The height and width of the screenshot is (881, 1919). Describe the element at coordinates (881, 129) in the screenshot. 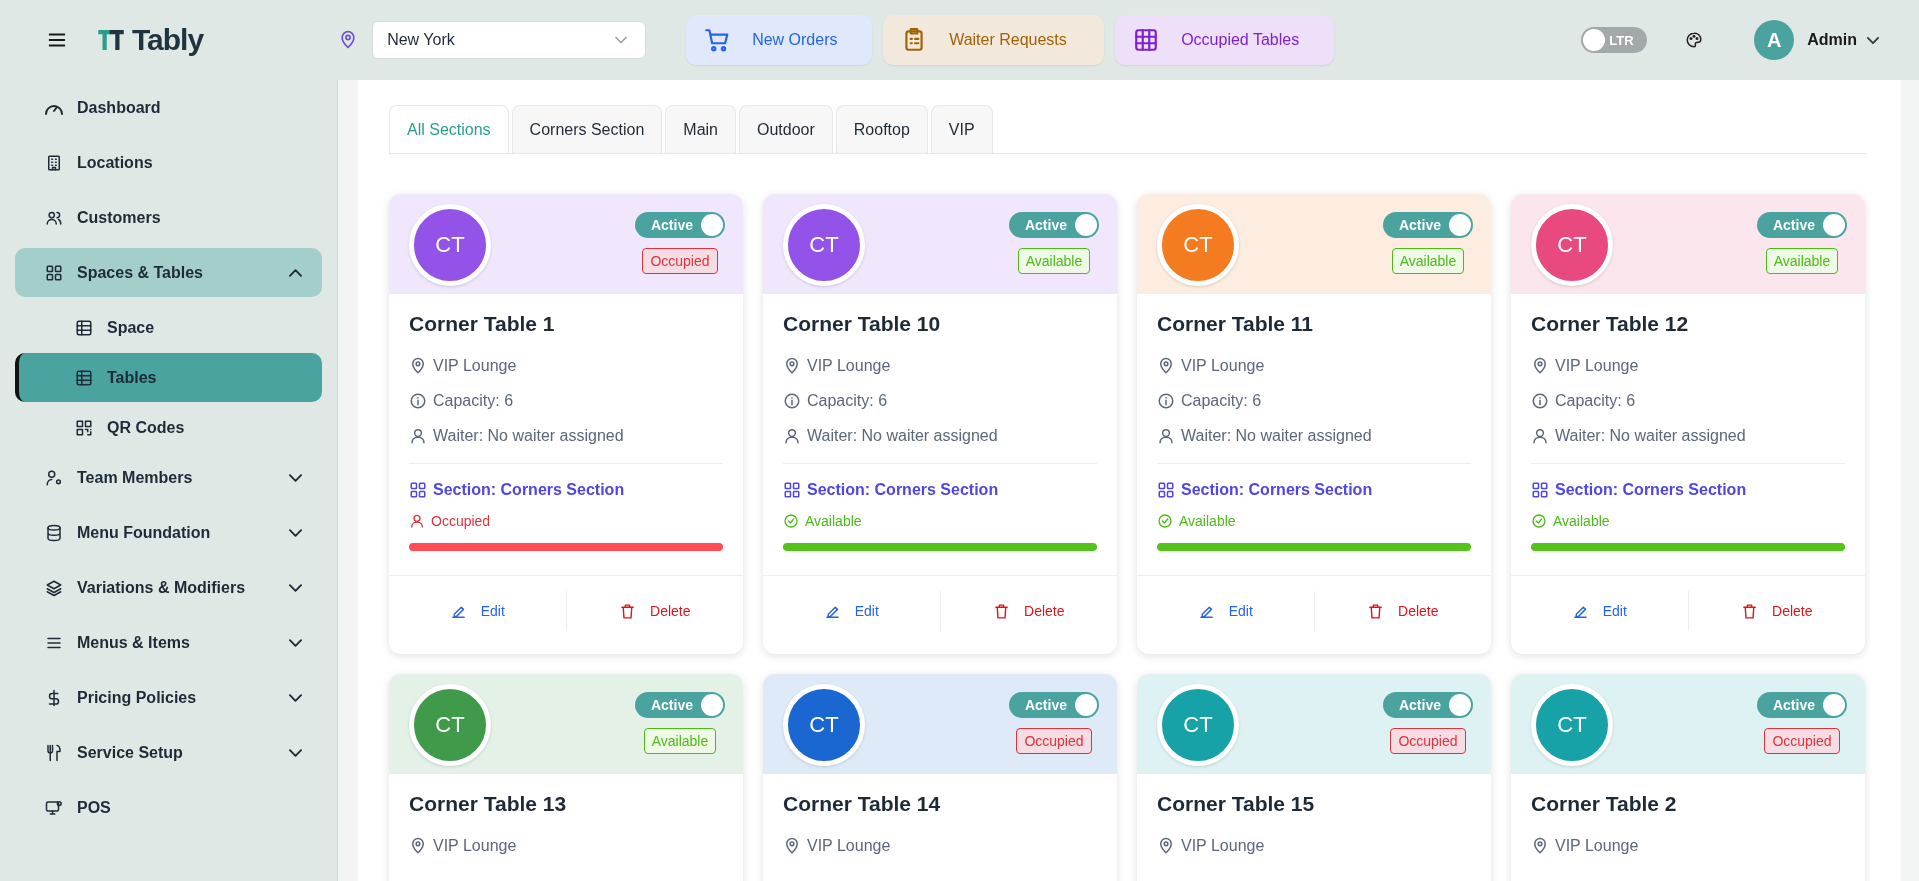

I see `section-tab: Rooftop` at that location.